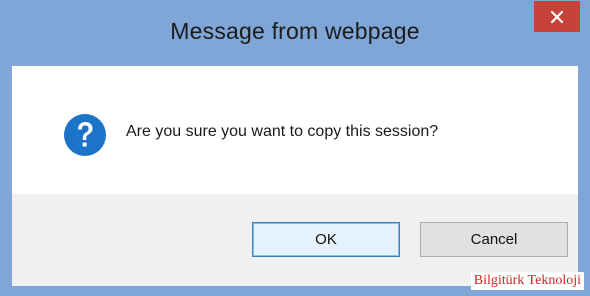  I want to click on close-button, so click(557, 16).